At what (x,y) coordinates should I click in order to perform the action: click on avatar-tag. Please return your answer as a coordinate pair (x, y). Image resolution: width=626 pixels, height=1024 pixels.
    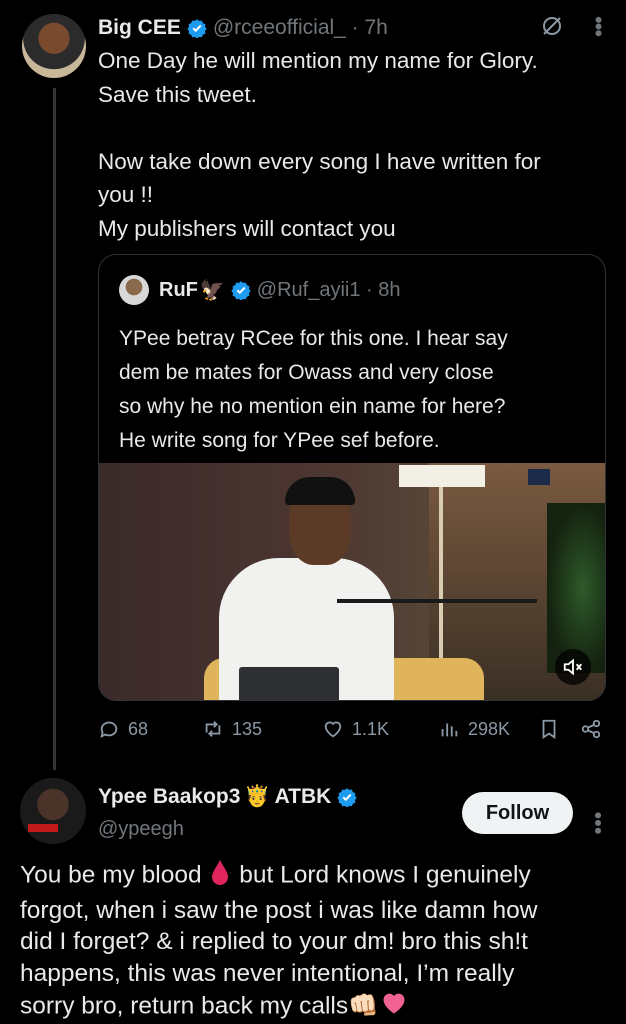
    Looking at the image, I should click on (43, 828).